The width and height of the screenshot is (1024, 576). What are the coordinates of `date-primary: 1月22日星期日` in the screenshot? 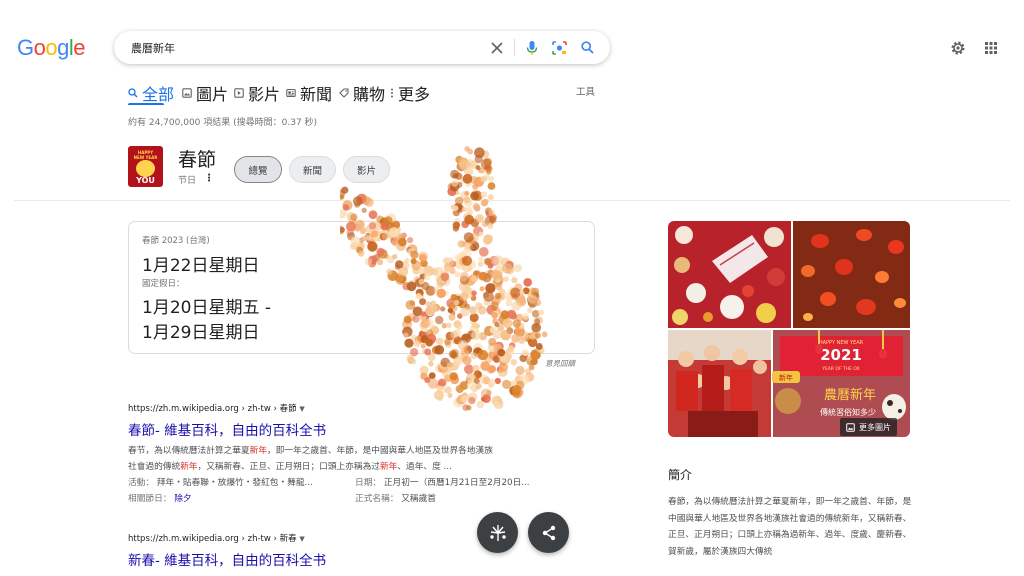 It's located at (201, 266).